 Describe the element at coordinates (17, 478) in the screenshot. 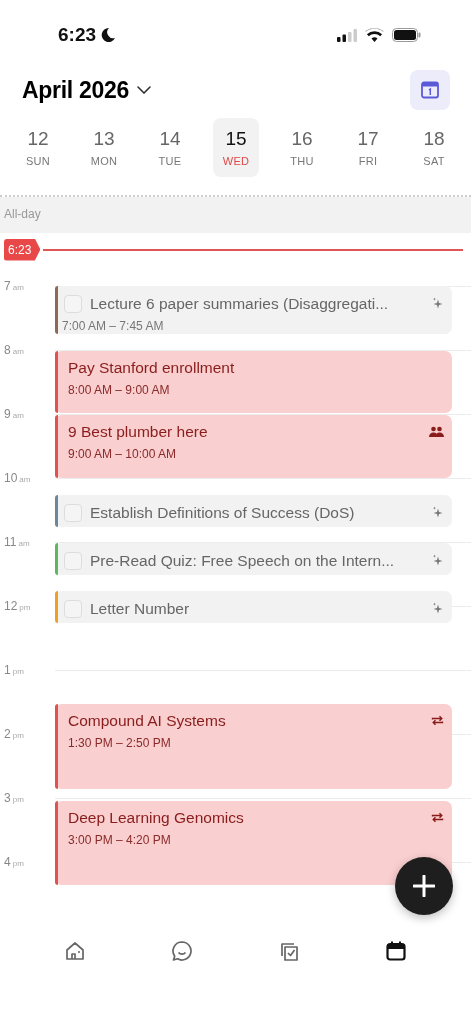

I see `hour-label: 10 am` at that location.